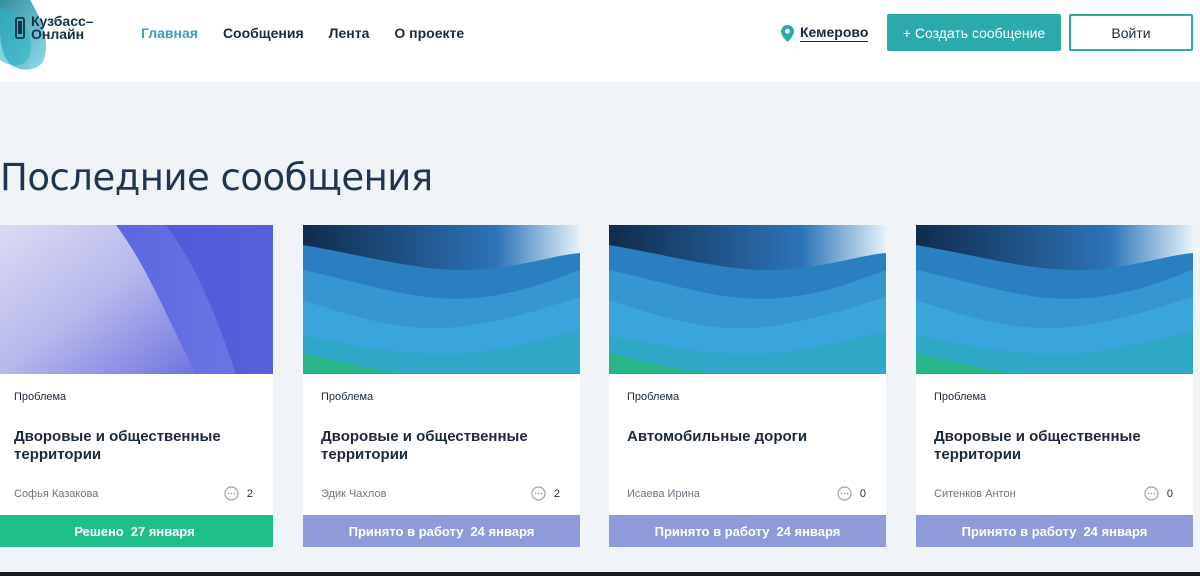  What do you see at coordinates (429, 33) in the screenshot?
I see `nav-item-about: О проекте` at bounding box center [429, 33].